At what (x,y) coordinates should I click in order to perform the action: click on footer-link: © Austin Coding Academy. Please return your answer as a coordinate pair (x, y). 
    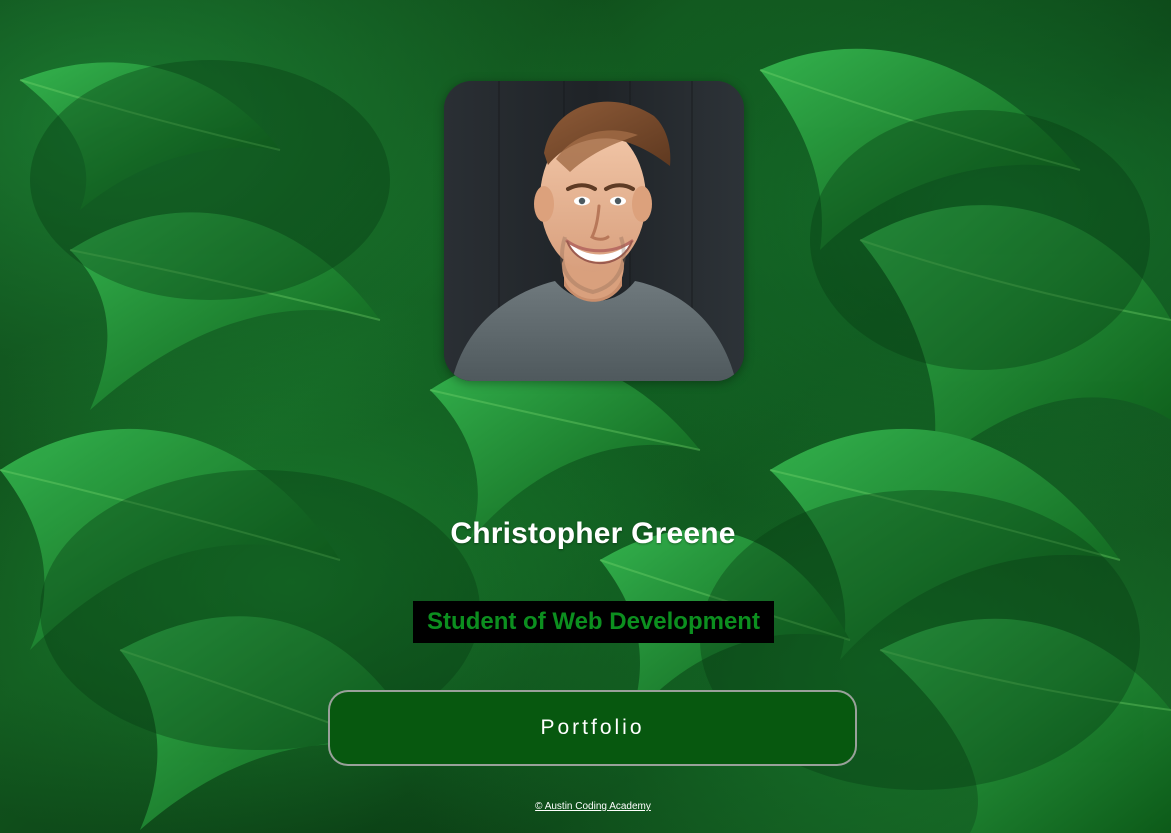
    Looking at the image, I should click on (585, 806).